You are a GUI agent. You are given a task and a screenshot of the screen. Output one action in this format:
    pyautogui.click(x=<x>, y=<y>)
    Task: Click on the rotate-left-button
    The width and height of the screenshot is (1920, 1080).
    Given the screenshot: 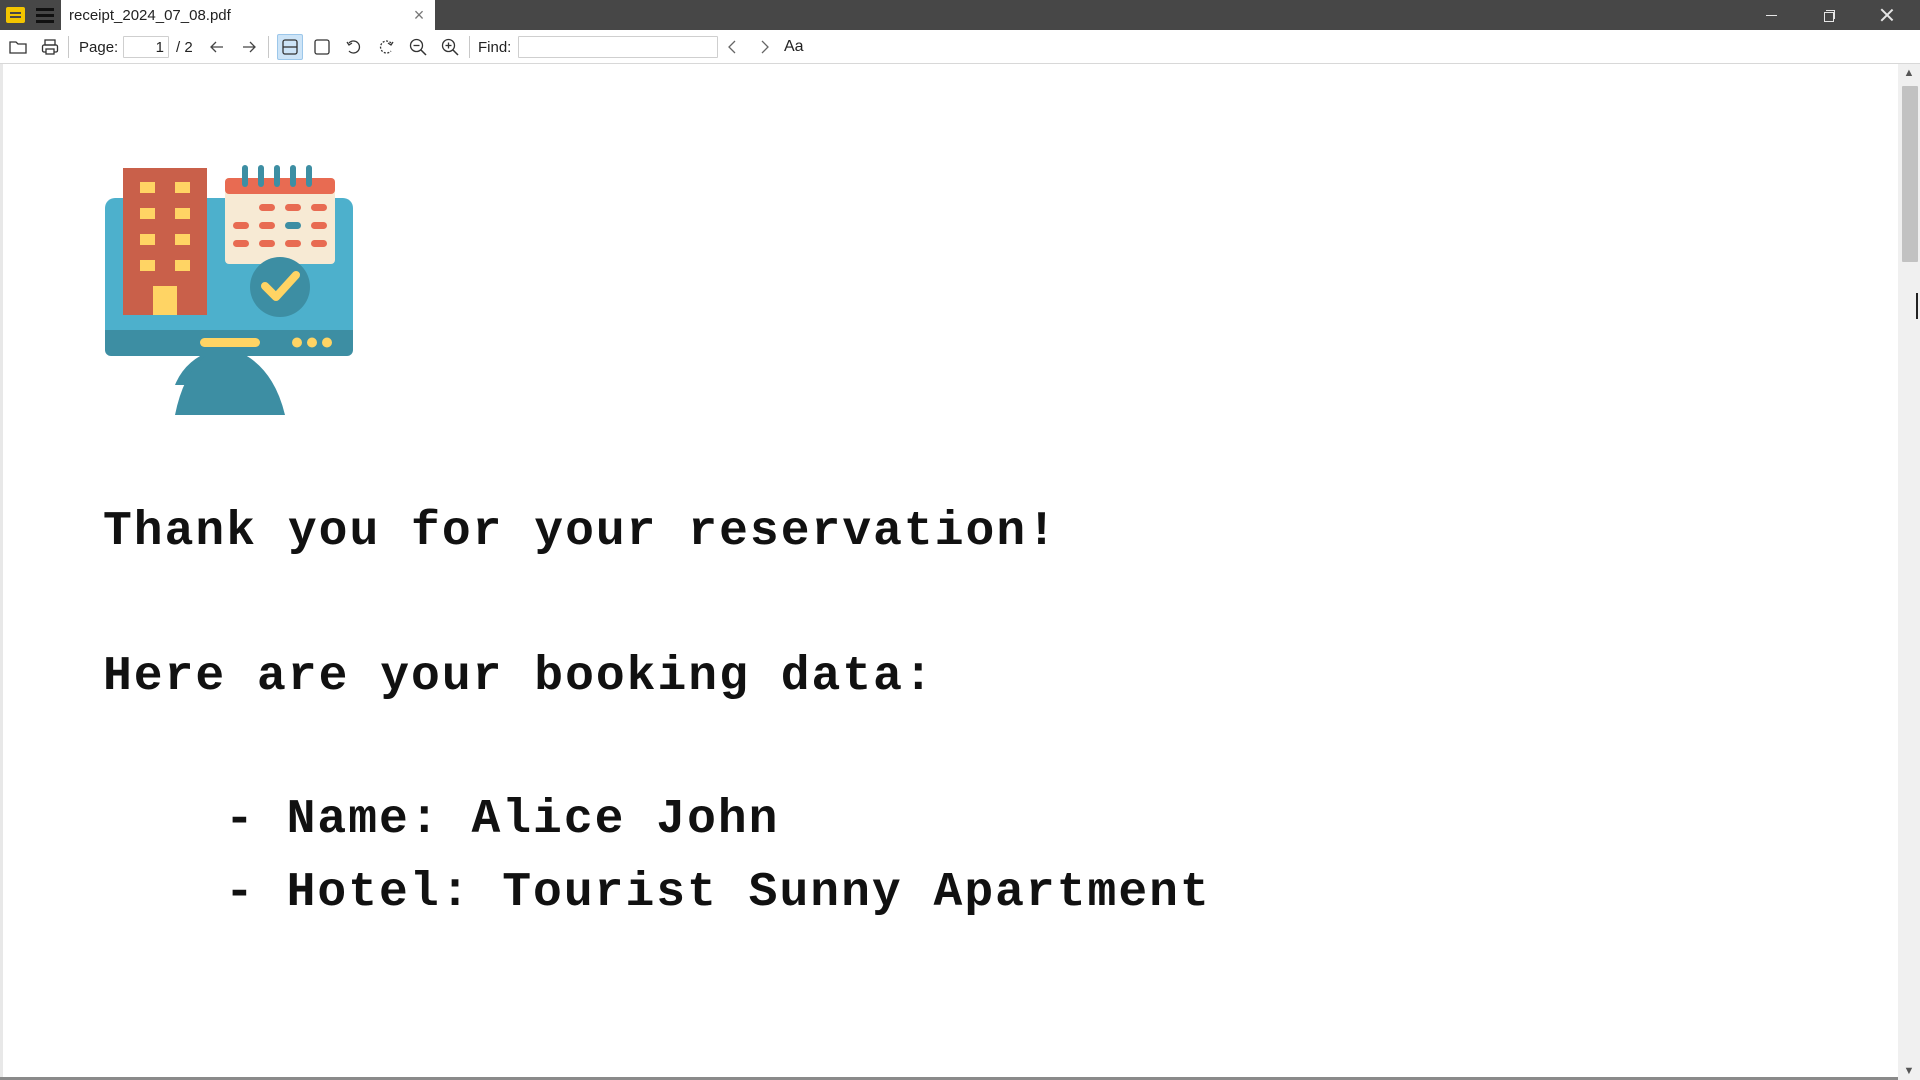 What is the action you would take?
    pyautogui.click(x=354, y=47)
    